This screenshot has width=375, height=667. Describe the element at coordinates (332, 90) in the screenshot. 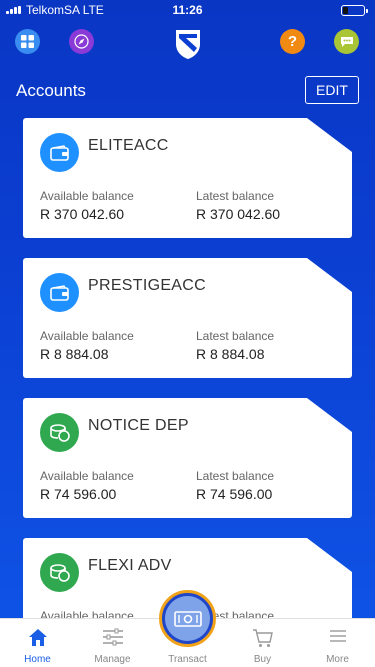

I see `edit-button: EDIT` at that location.